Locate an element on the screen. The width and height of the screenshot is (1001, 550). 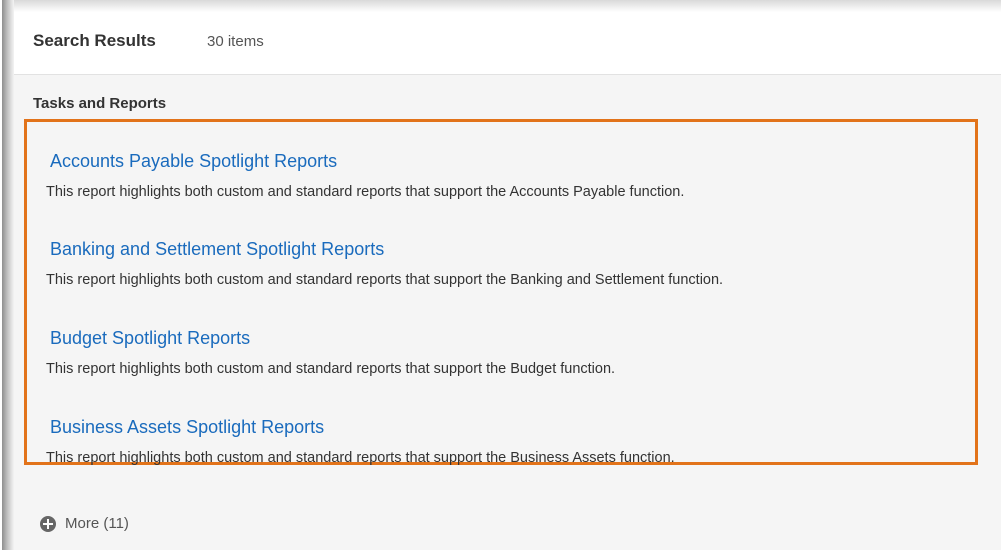
result-count: 30 items is located at coordinates (235, 41).